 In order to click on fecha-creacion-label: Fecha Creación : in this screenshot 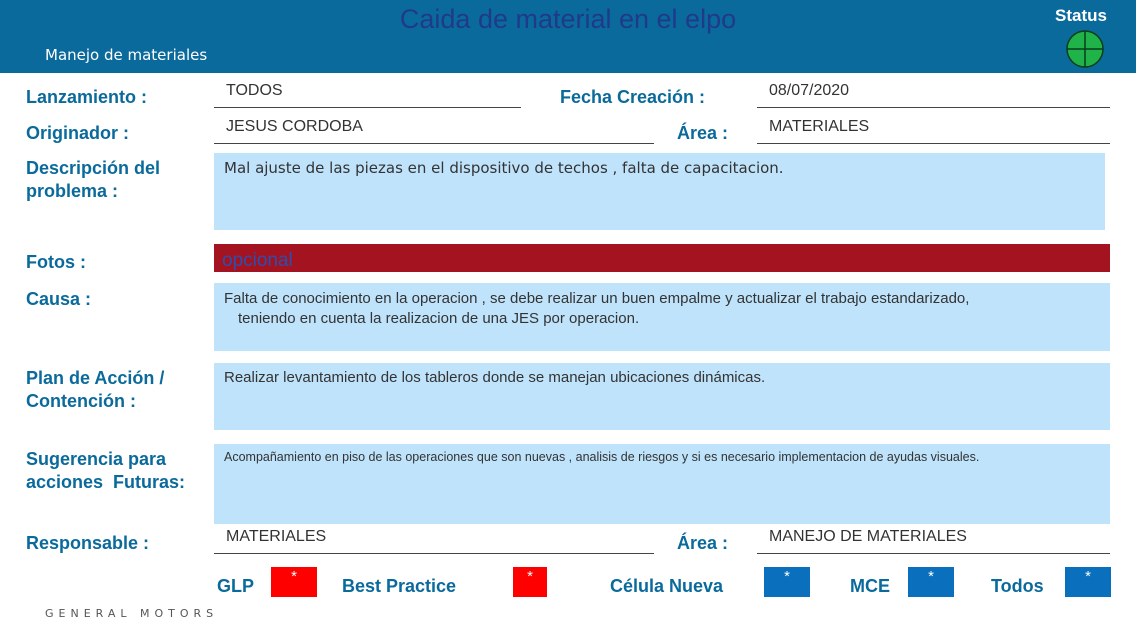, I will do `click(633, 97)`.